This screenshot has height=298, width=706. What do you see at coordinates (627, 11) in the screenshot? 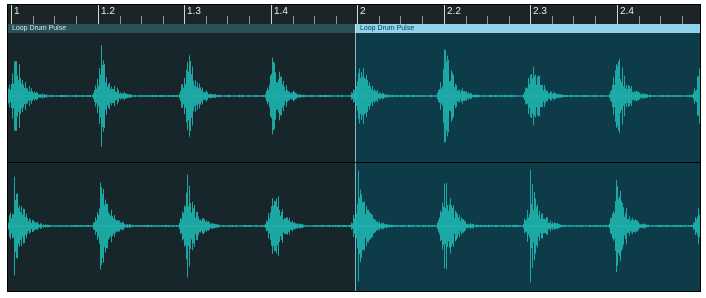
I see `ruler-label: 2.4` at bounding box center [627, 11].